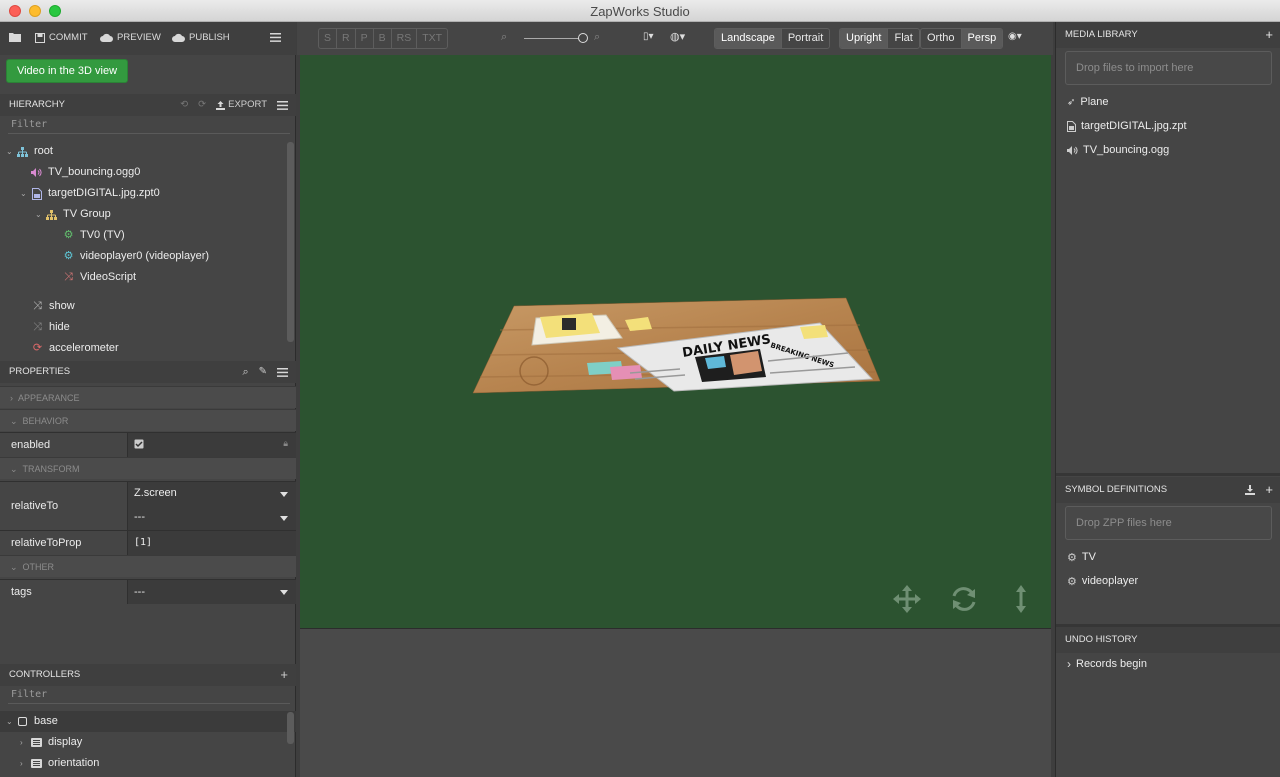  Describe the element at coordinates (432, 38) in the screenshot. I see `script-button-txt: TXT` at that location.